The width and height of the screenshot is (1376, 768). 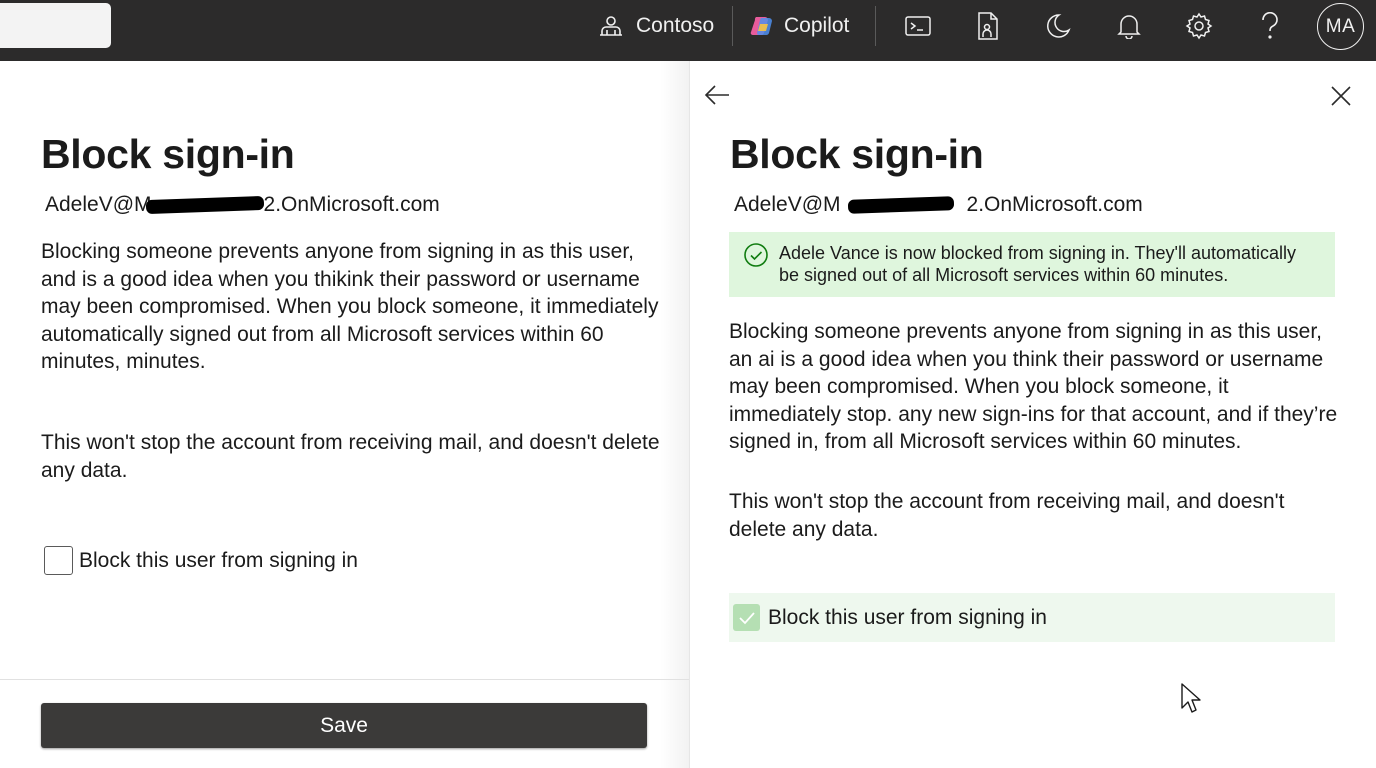 I want to click on top-navigation-bar: Contoso Copilot MA, so click(x=688, y=30).